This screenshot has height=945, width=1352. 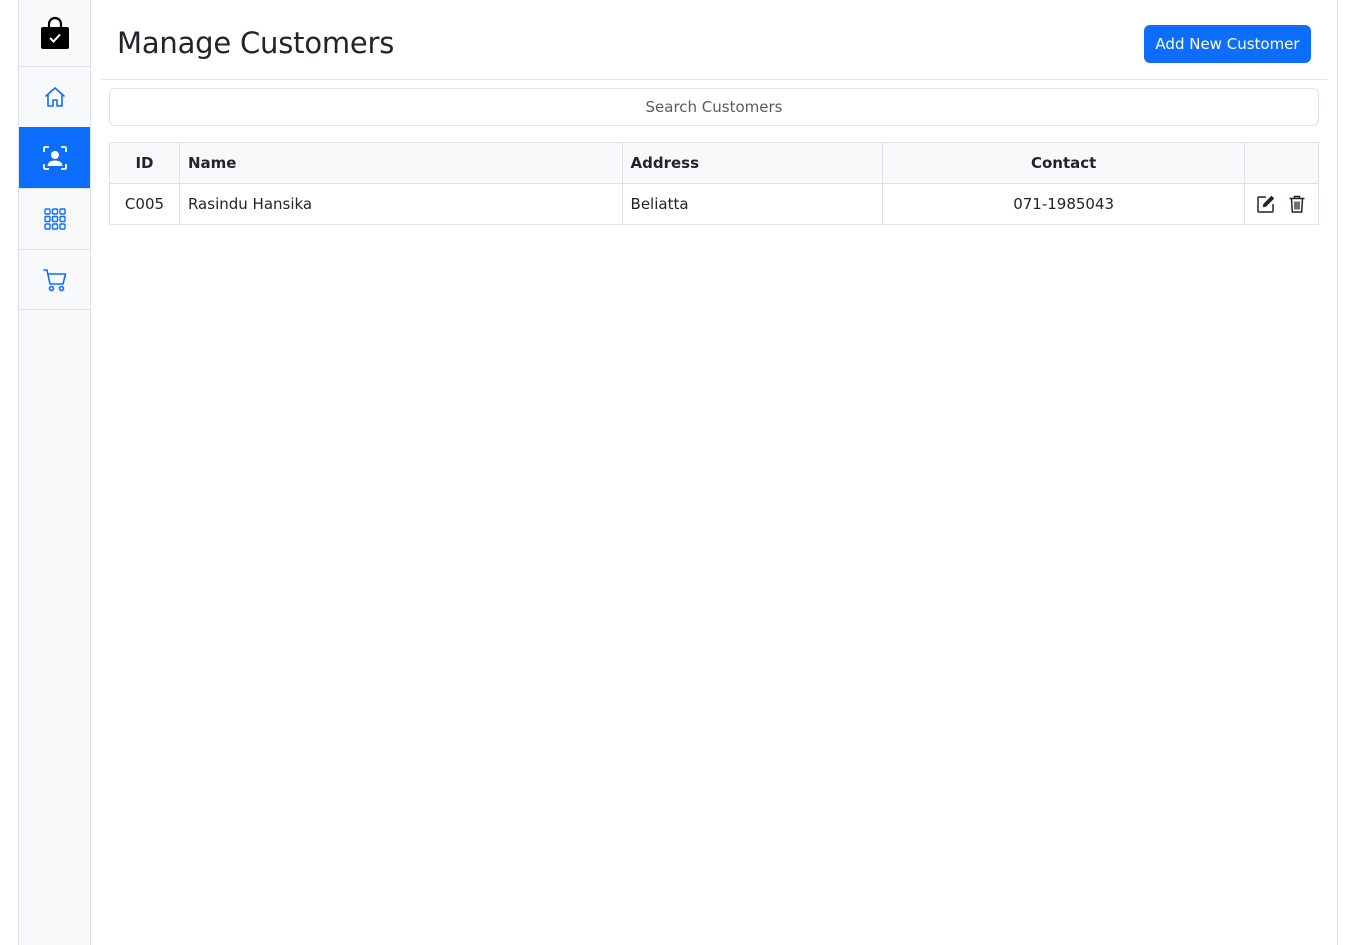 What do you see at coordinates (1281, 163) in the screenshot?
I see `column-header-actions` at bounding box center [1281, 163].